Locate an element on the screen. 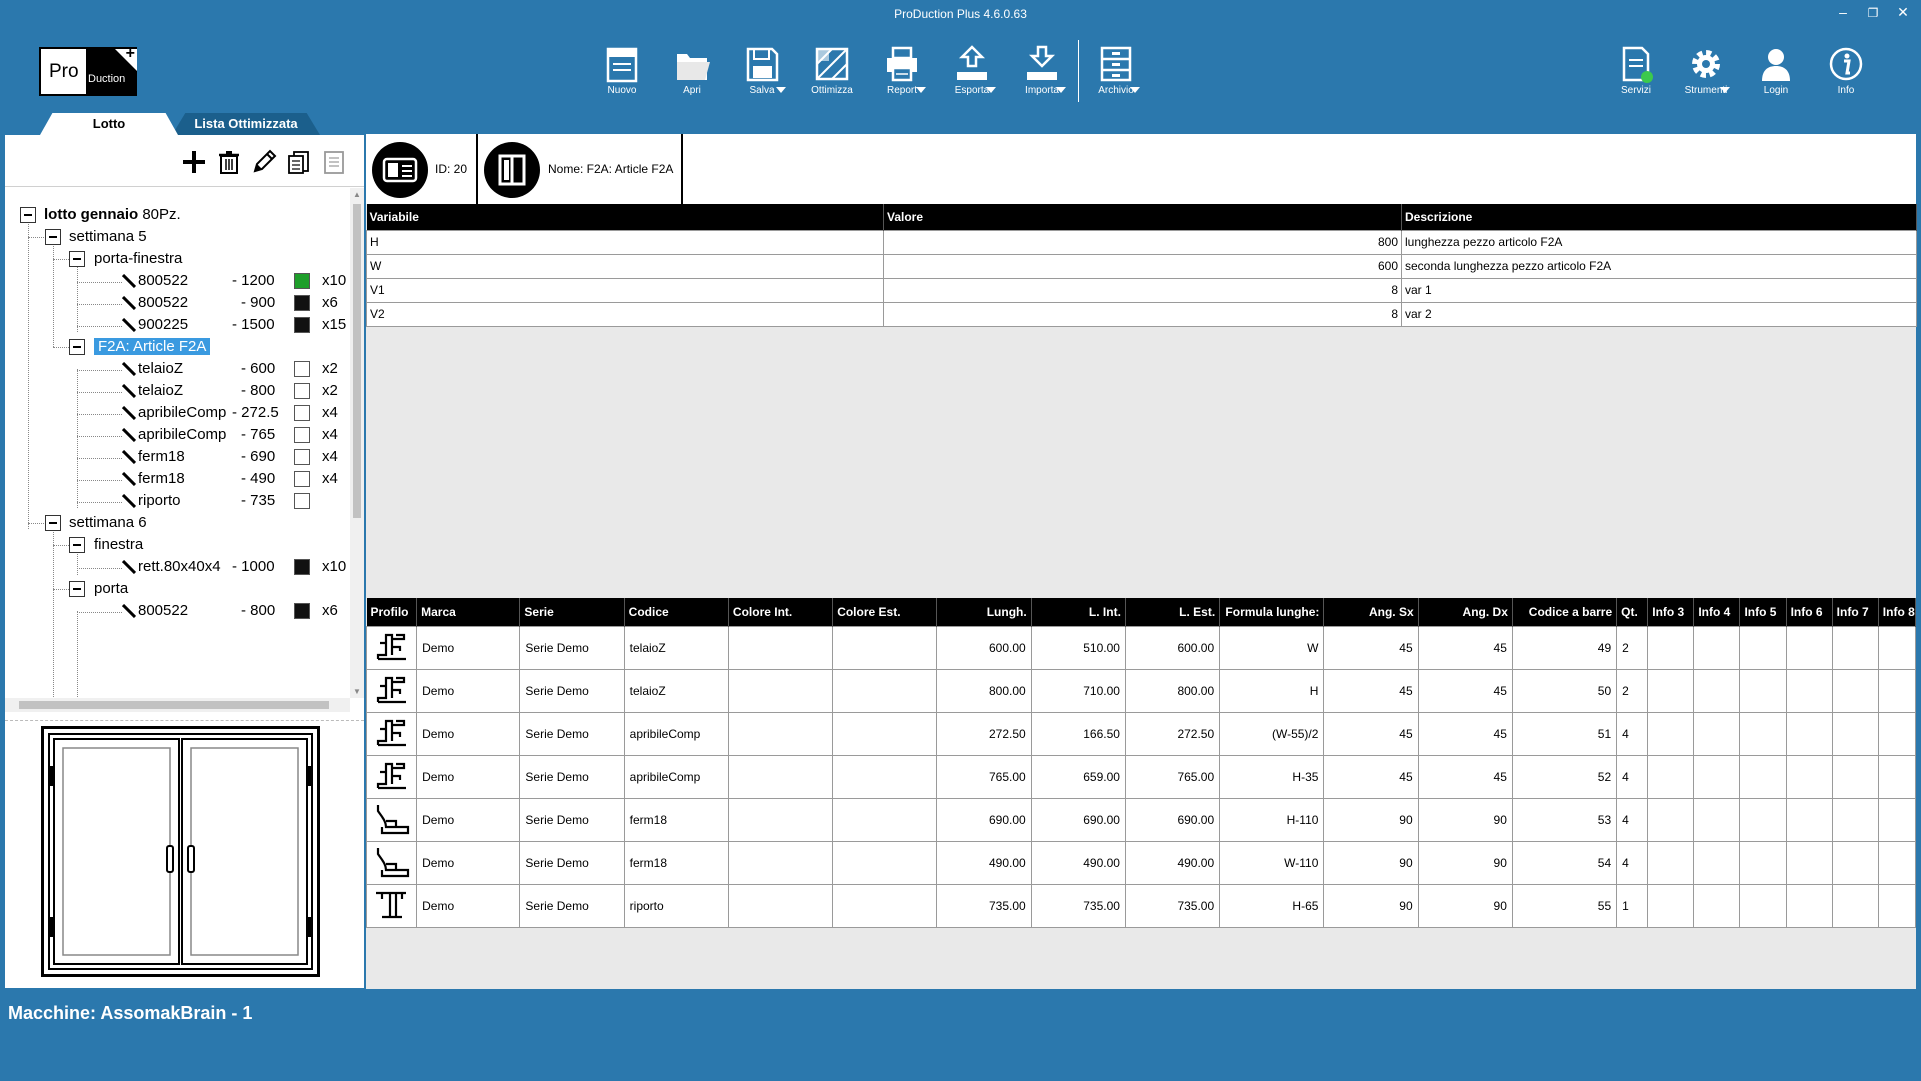  variable-value-cell: 600 is located at coordinates (1142, 266).